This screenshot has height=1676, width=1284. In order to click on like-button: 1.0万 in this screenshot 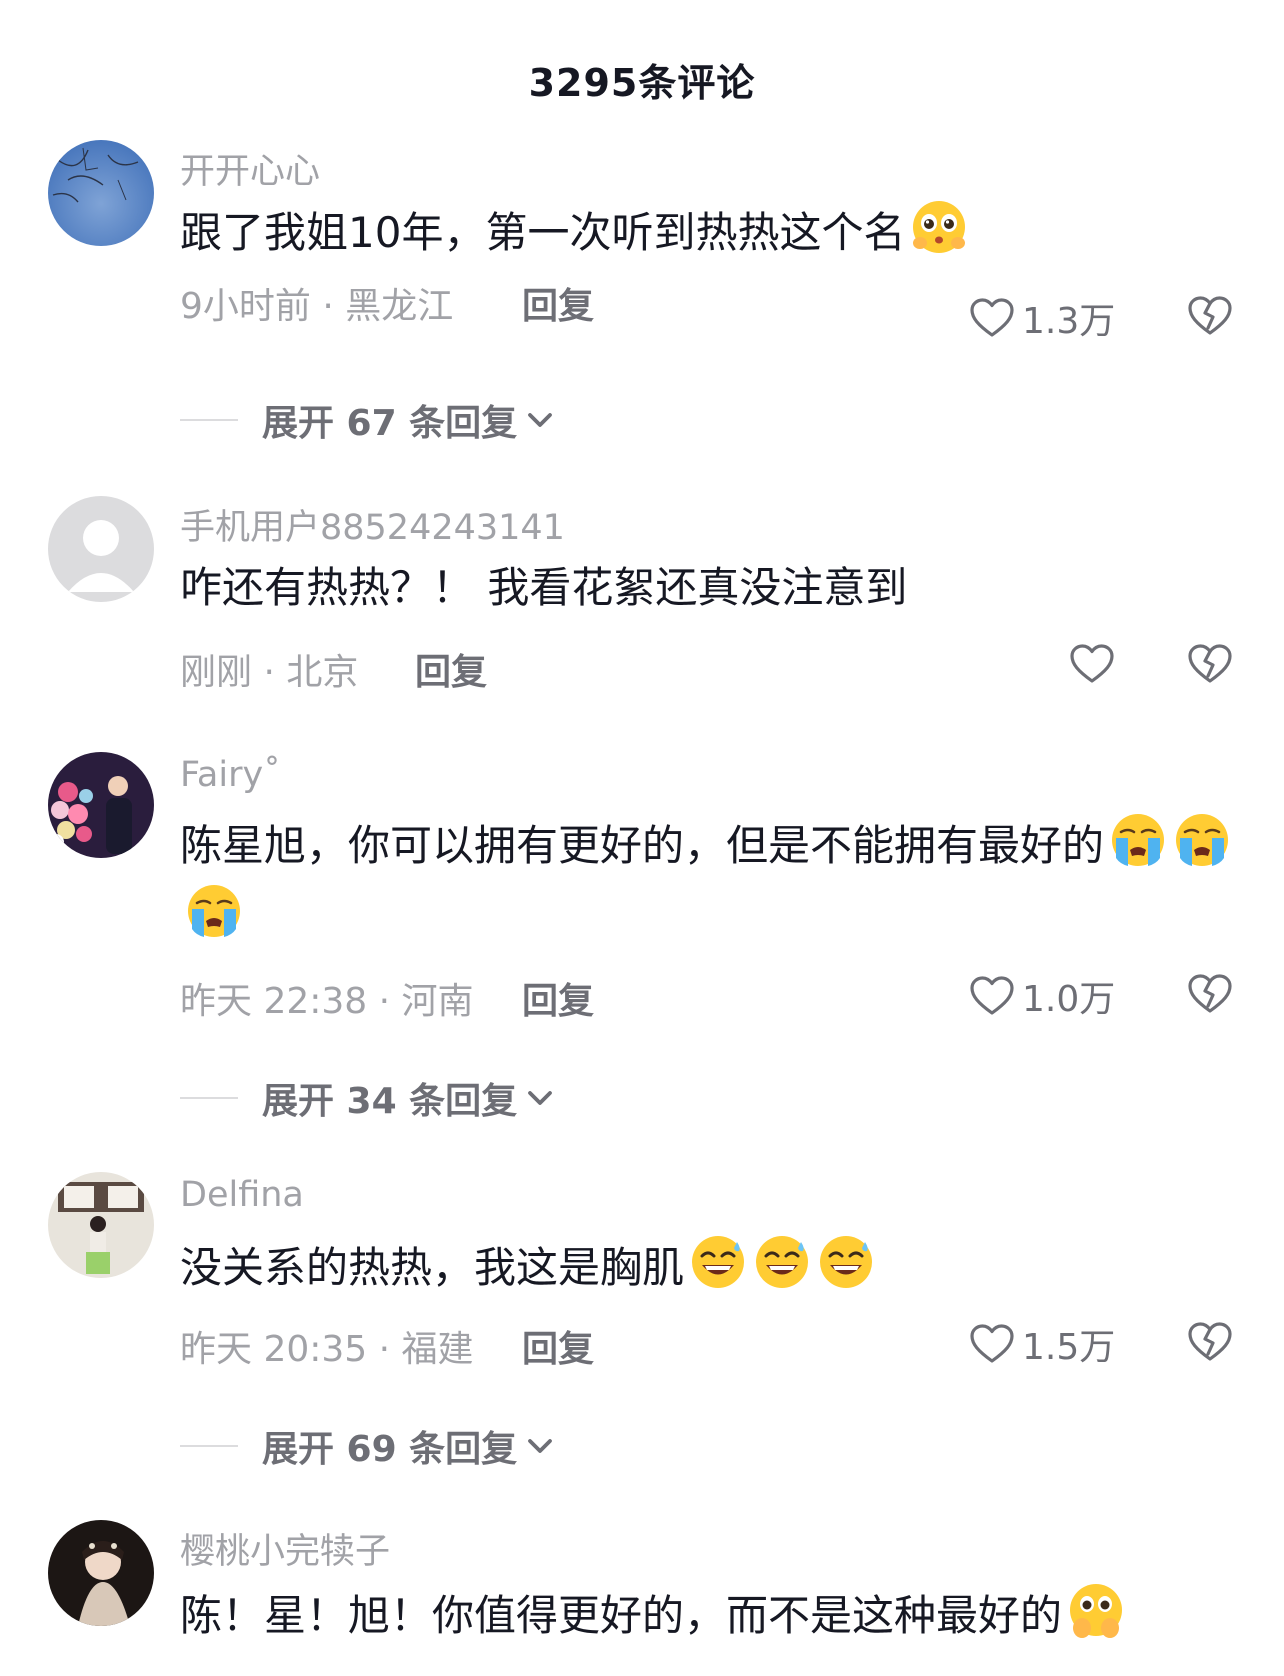, I will do `click(1041, 996)`.